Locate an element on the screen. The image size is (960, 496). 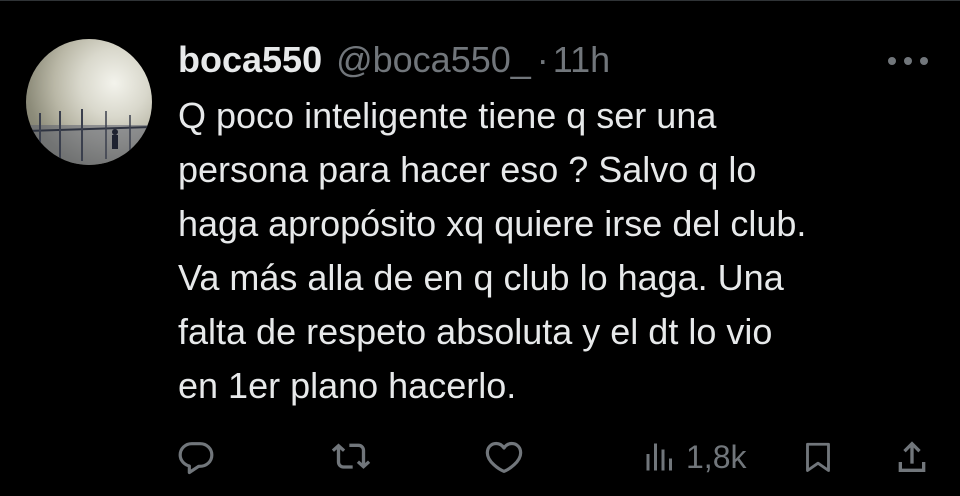
bookmark-icon is located at coordinates (818, 457).